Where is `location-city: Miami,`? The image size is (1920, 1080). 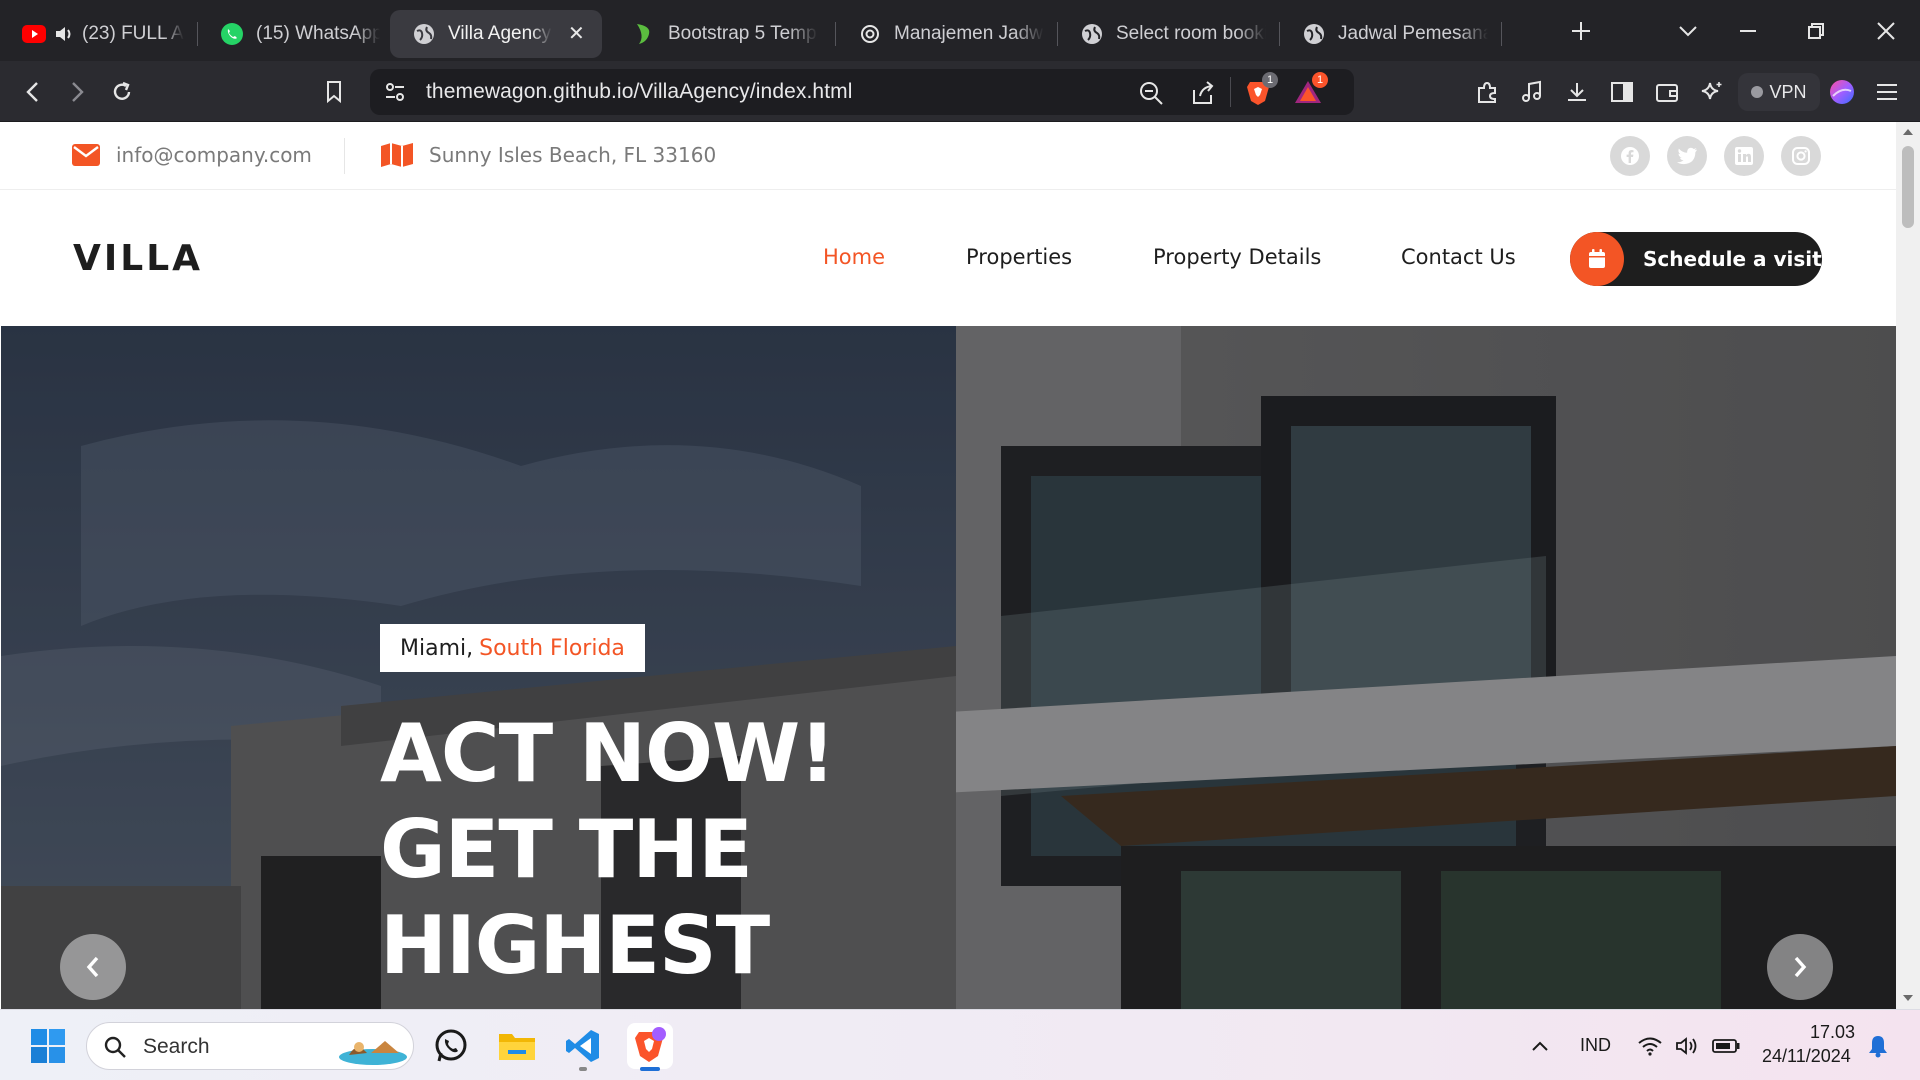 location-city: Miami, is located at coordinates (437, 648).